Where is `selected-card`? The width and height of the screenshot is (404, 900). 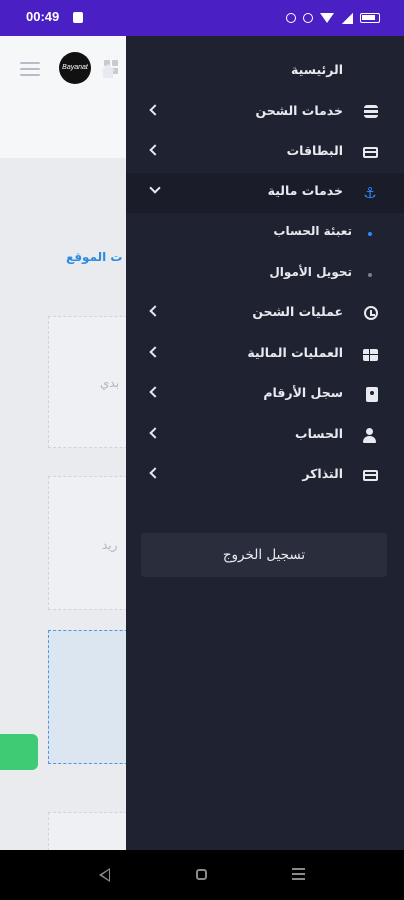 selected-card is located at coordinates (87, 697).